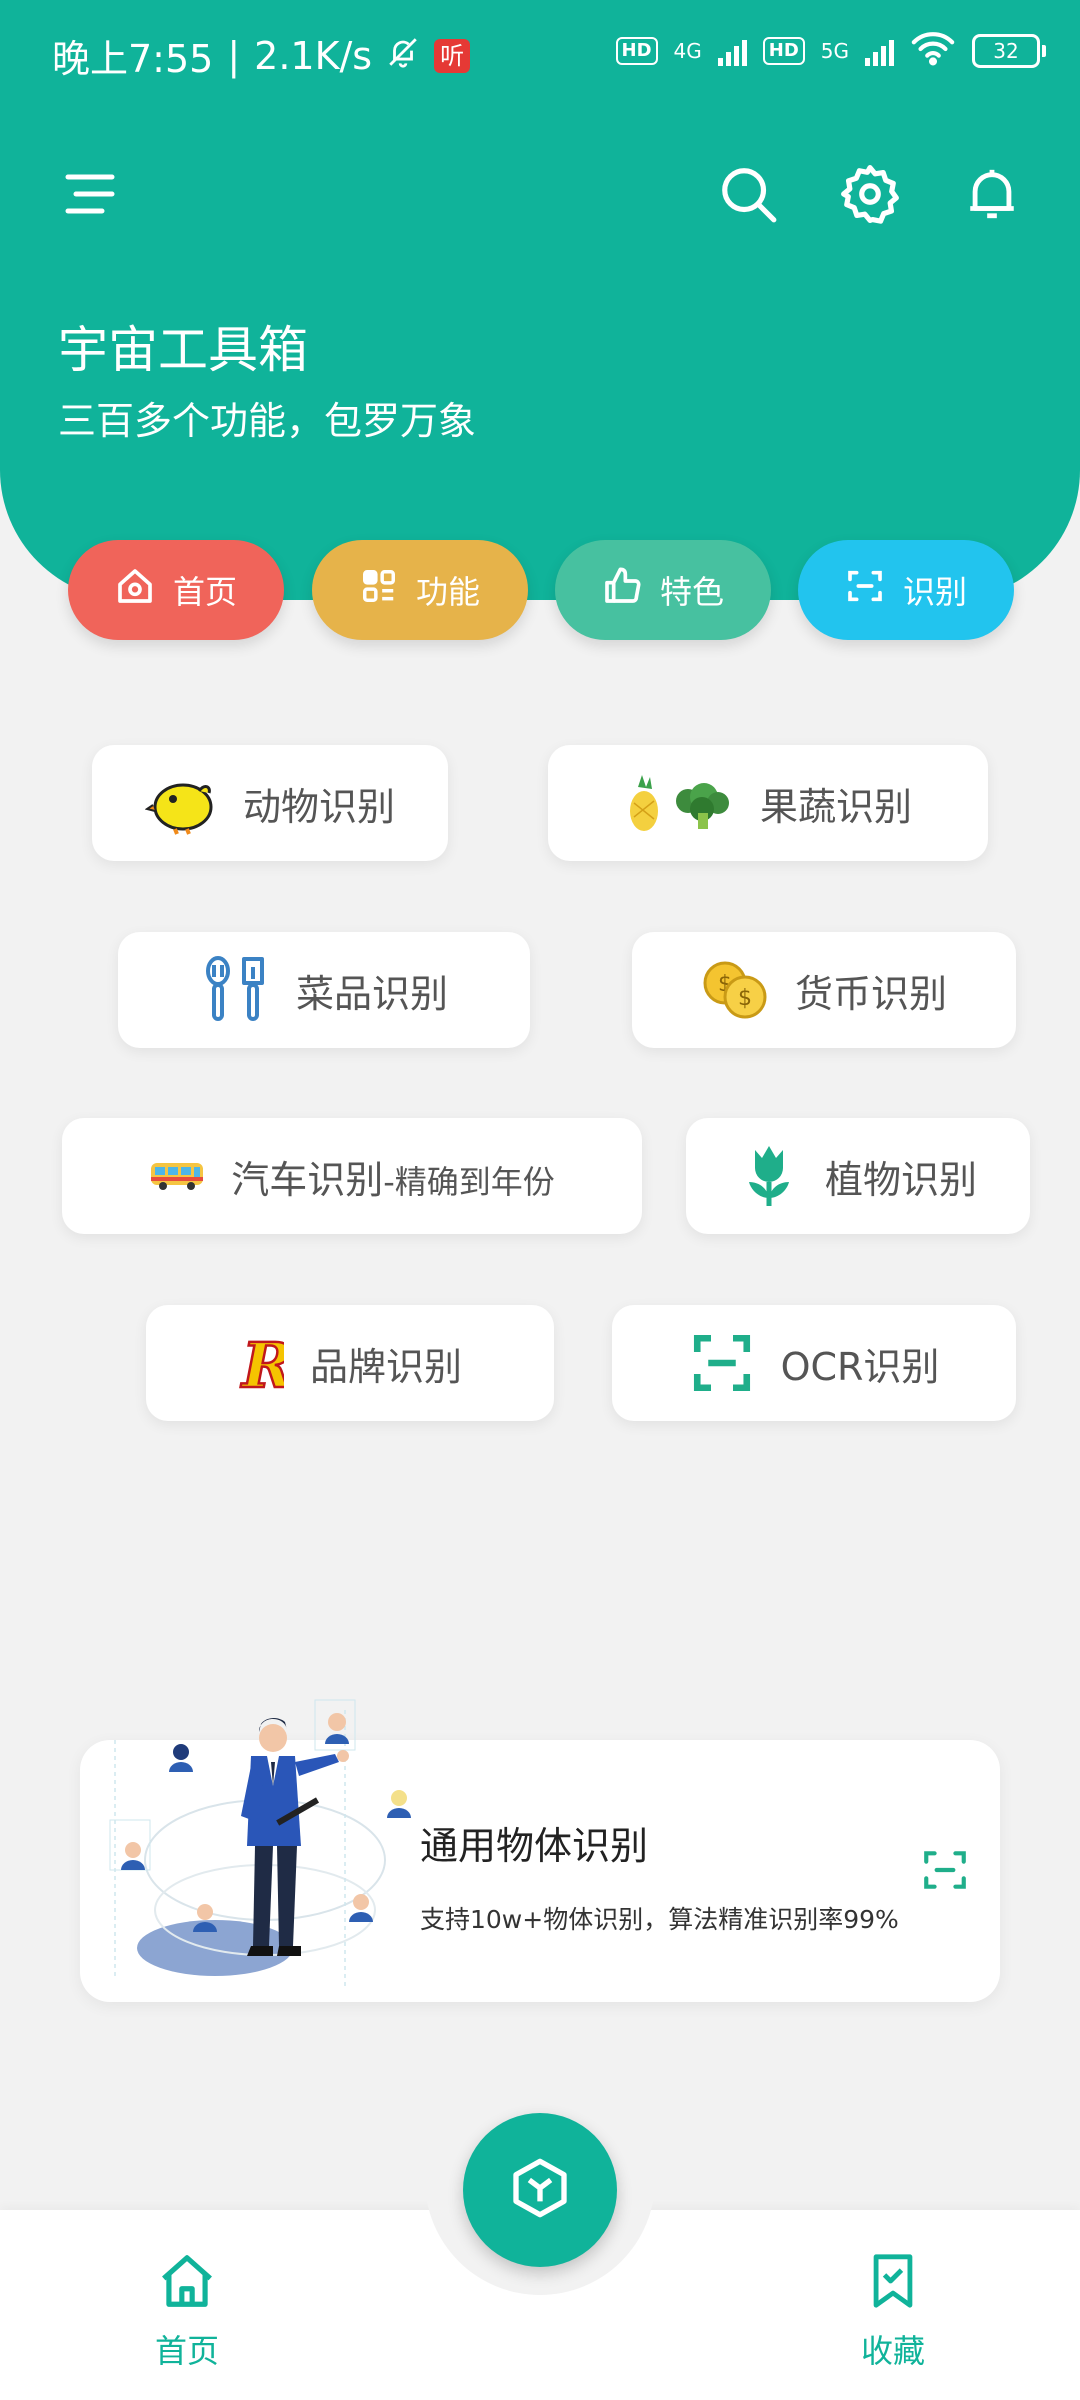  I want to click on hd-badge-2: HD, so click(783, 51).